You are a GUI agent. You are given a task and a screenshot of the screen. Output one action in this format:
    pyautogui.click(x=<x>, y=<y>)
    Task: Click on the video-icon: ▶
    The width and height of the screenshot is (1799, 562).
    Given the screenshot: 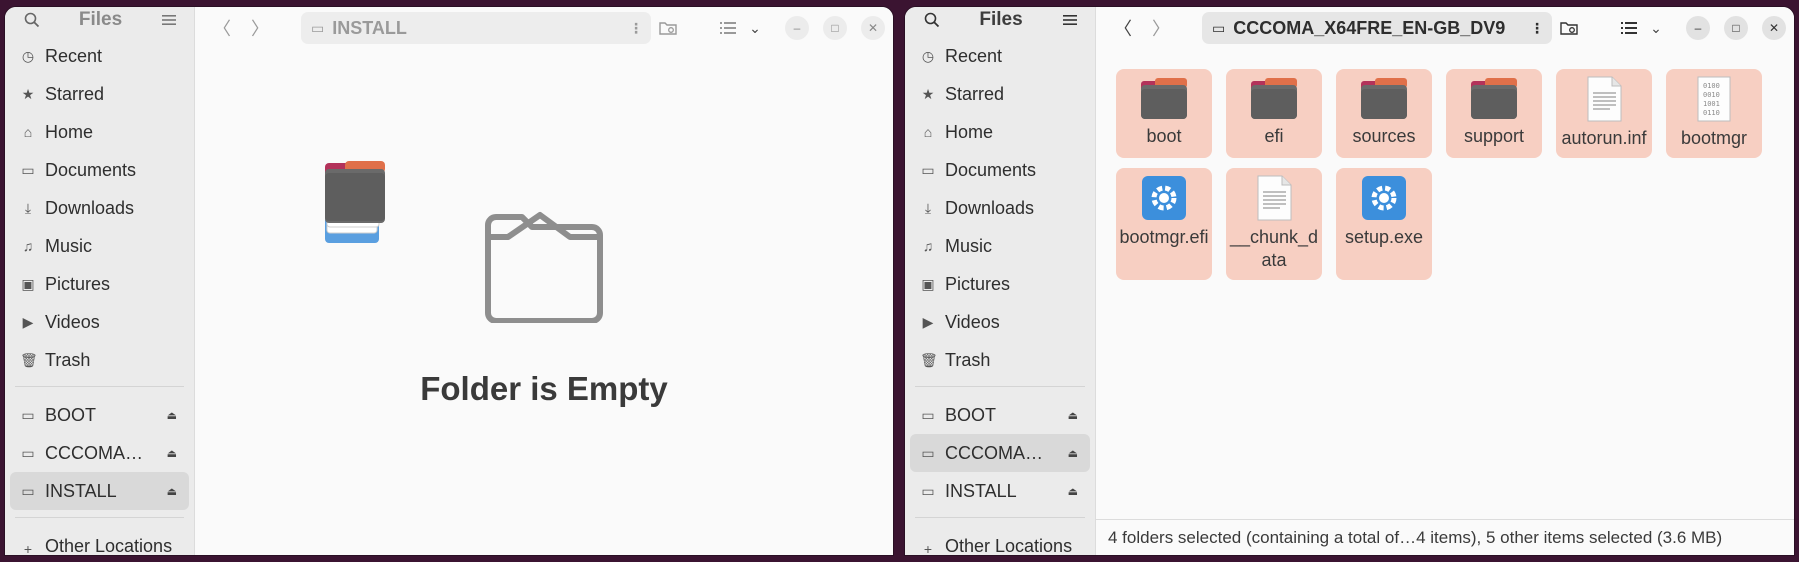 What is the action you would take?
    pyautogui.click(x=928, y=321)
    